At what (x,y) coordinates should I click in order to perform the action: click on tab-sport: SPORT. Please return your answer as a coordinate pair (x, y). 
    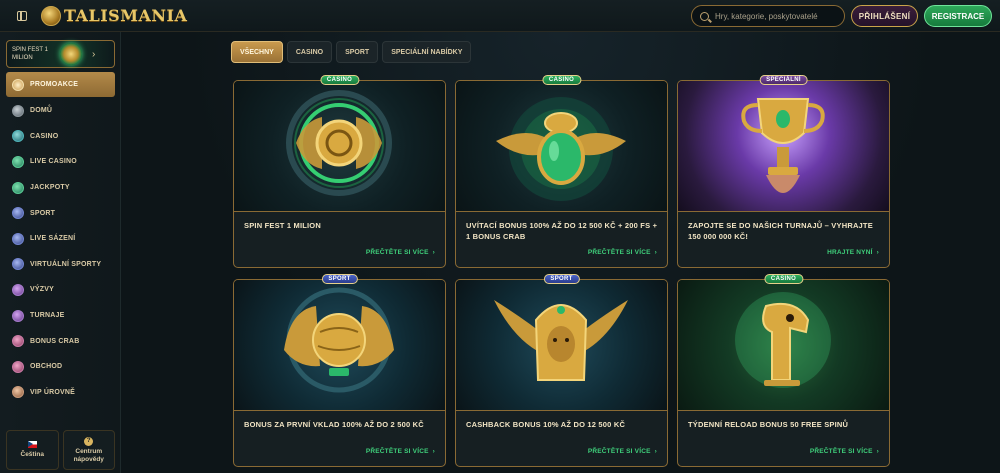
    Looking at the image, I should click on (357, 52).